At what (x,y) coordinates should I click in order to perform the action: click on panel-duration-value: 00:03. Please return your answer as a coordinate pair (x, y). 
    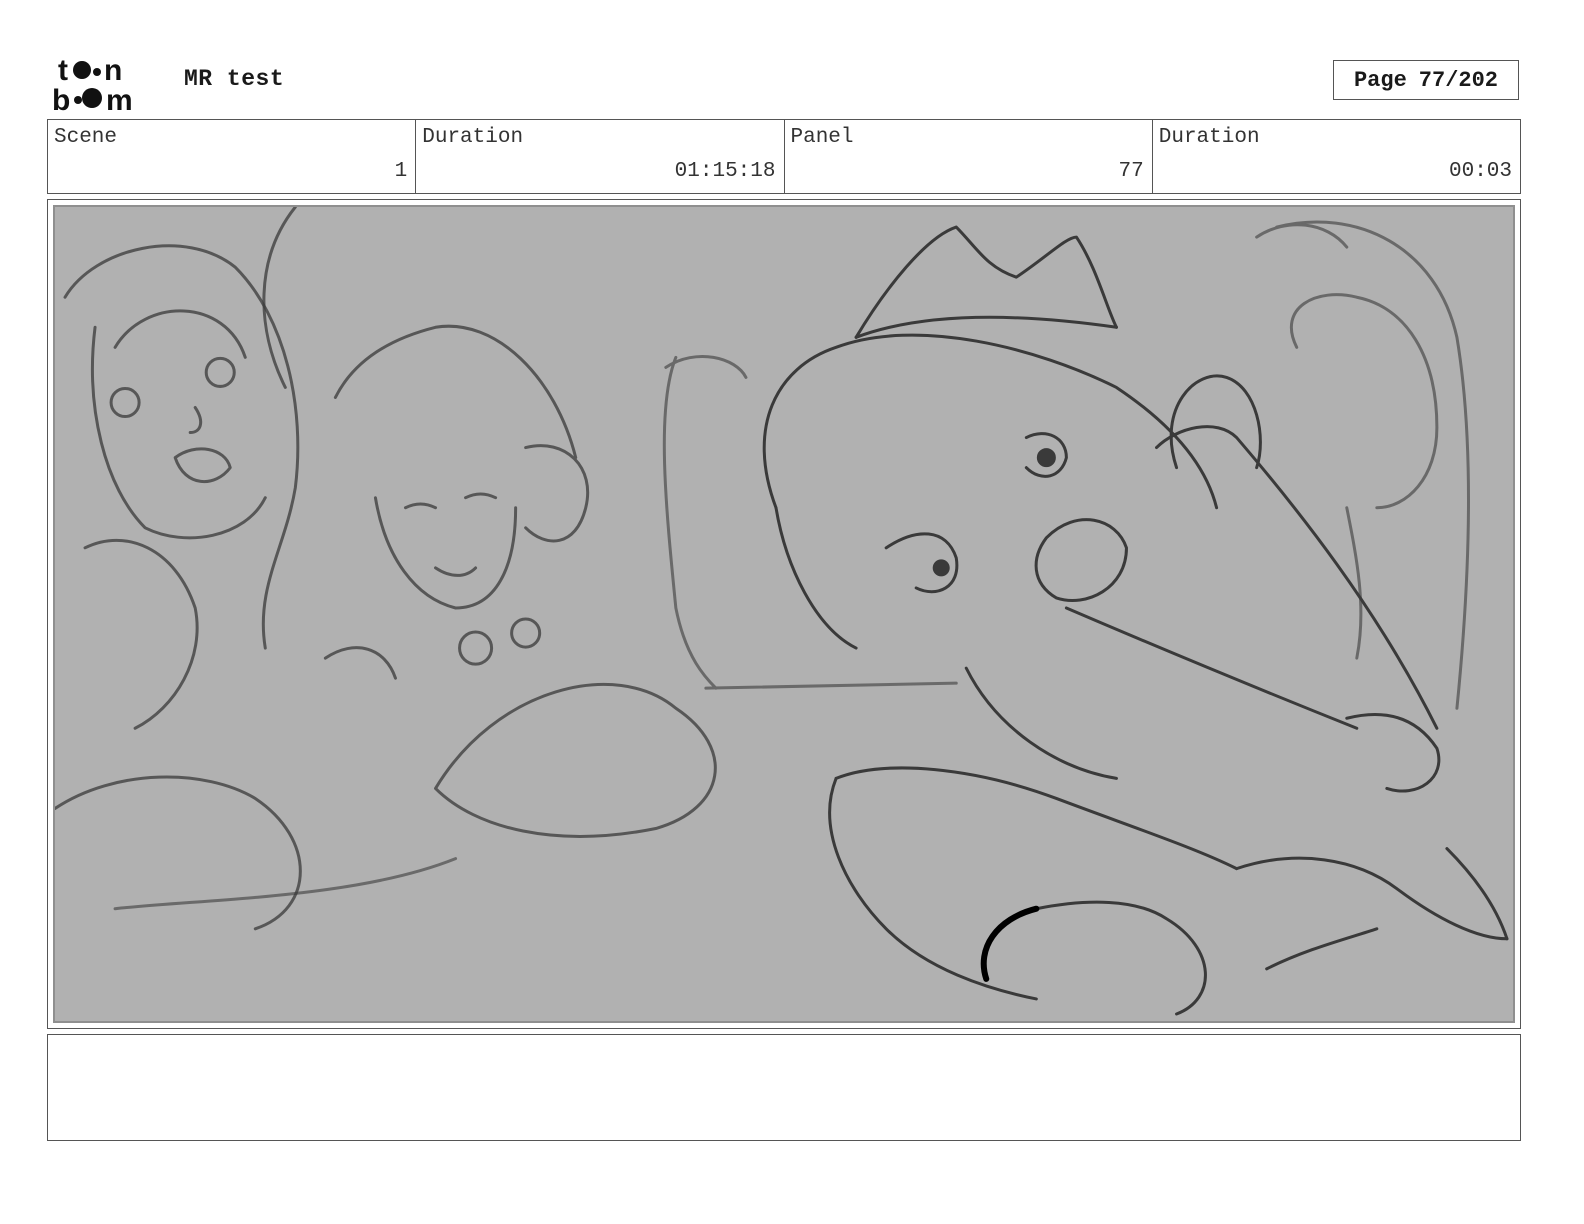
    Looking at the image, I should click on (1480, 171).